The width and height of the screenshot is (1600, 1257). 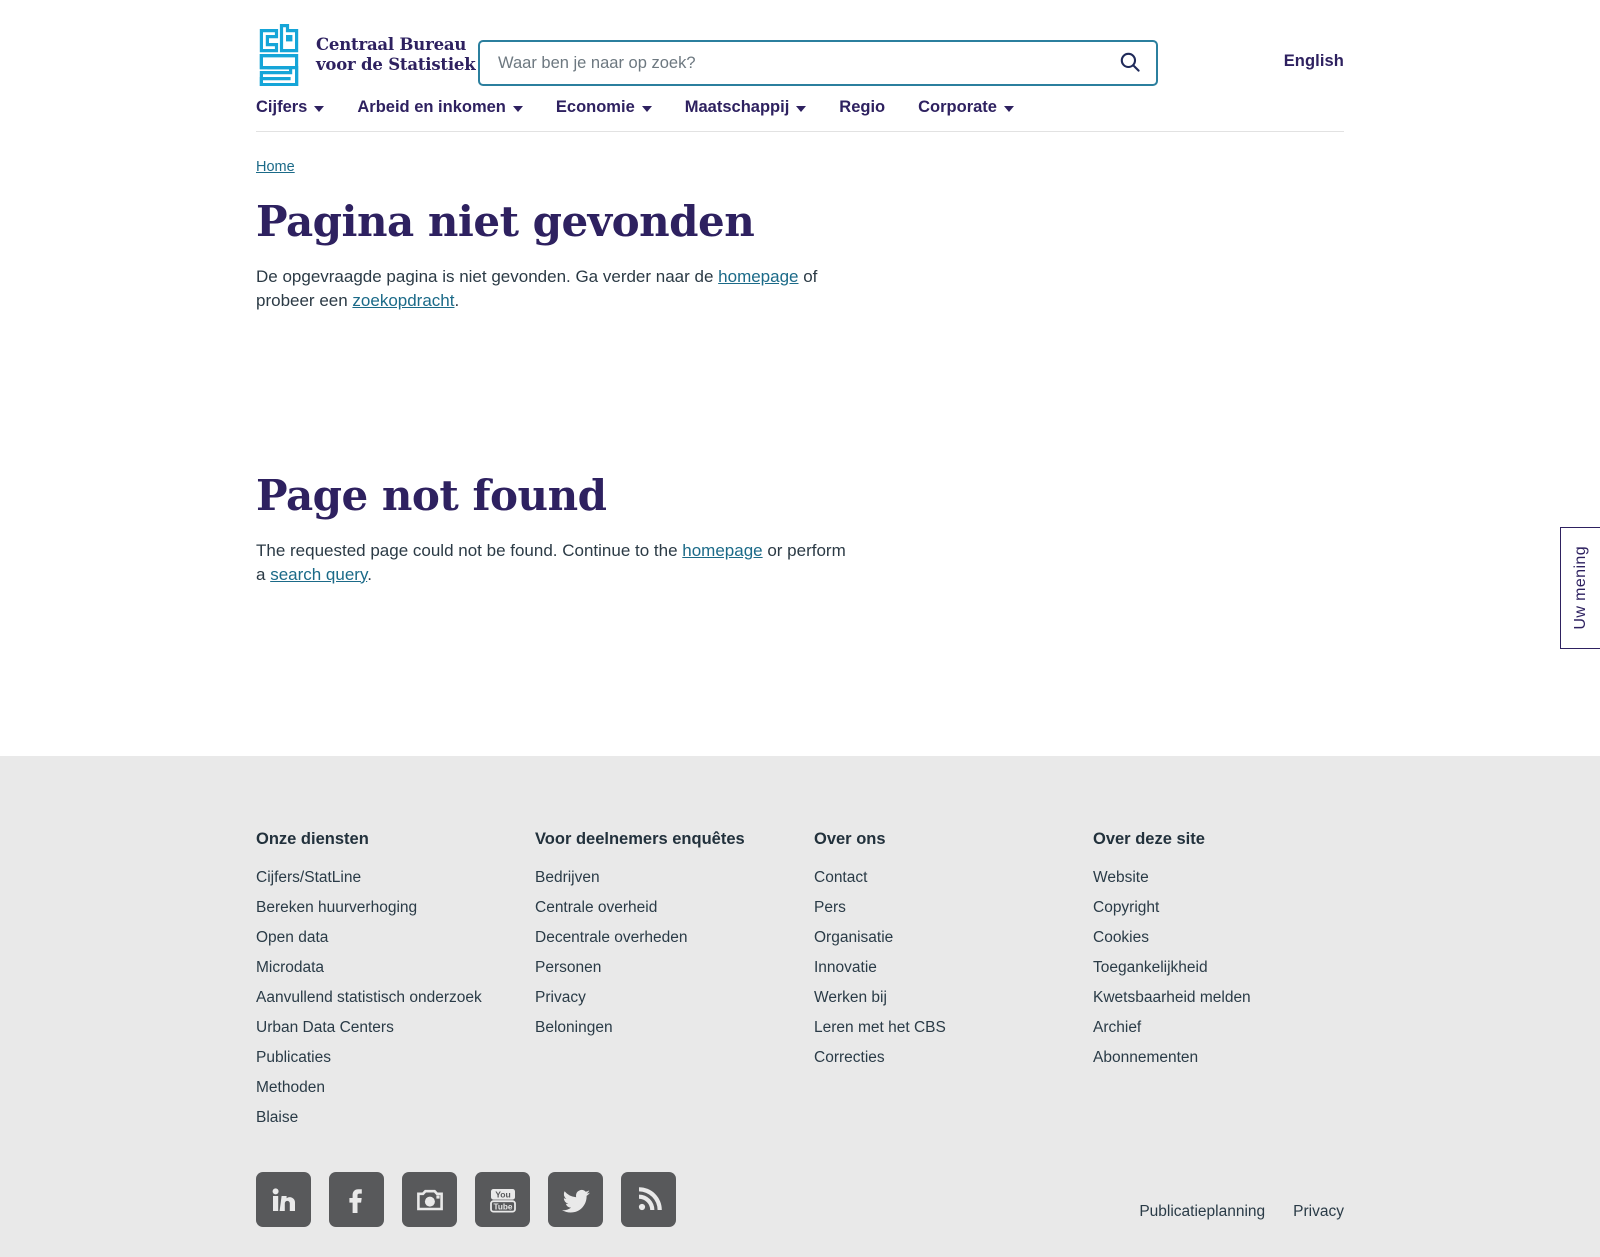 What do you see at coordinates (722, 550) in the screenshot?
I see `homepage-link-en: homepage` at bounding box center [722, 550].